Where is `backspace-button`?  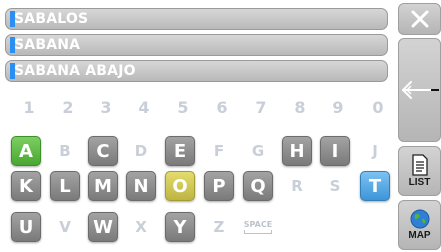 backspace-button is located at coordinates (419, 90).